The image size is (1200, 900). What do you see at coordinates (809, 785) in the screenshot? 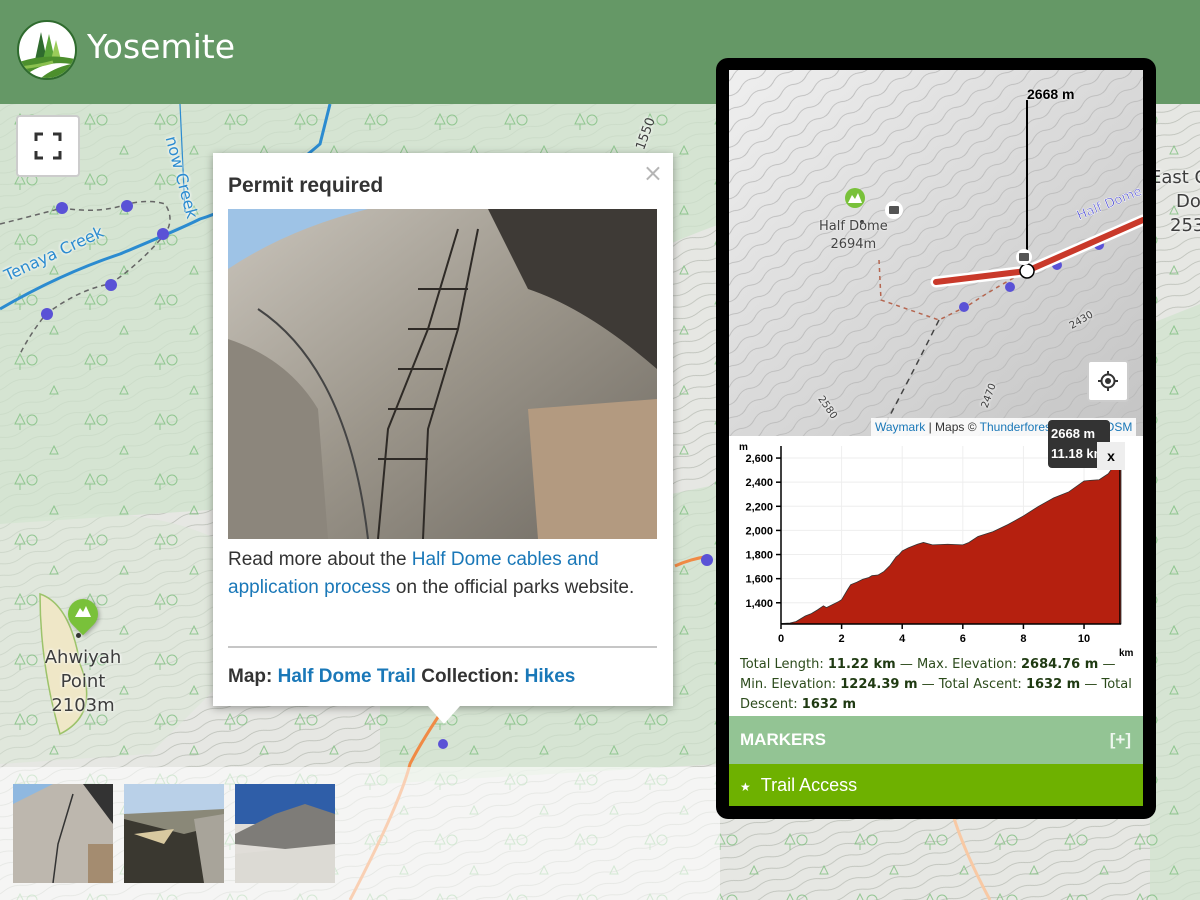
I see `marker-item-label: Trail Access` at bounding box center [809, 785].